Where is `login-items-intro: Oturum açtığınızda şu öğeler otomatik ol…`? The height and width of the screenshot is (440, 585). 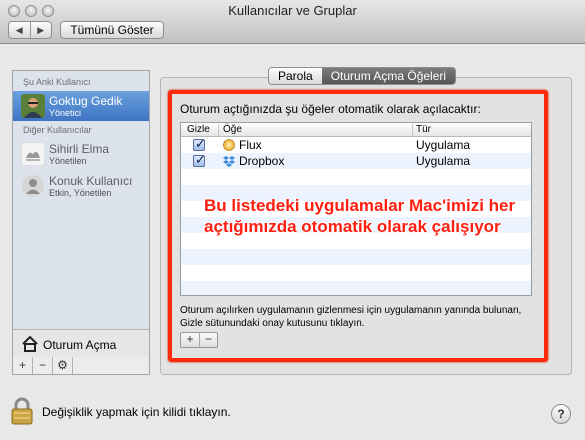
login-items-intro: Oturum açtığınızda şu öğeler otomatik ol… is located at coordinates (330, 109).